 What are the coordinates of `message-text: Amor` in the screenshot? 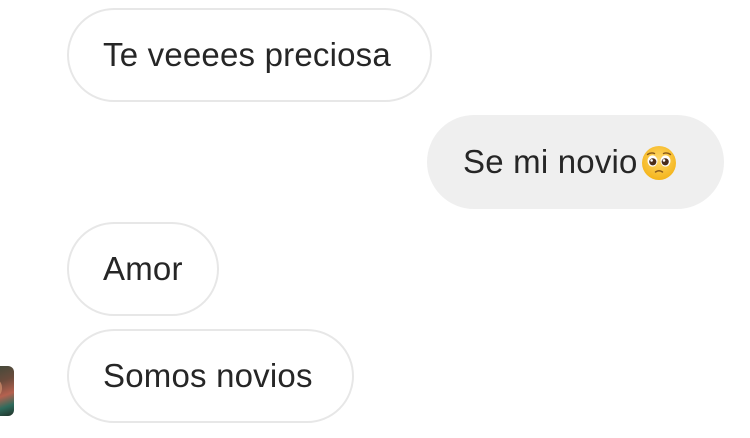 It's located at (143, 268).